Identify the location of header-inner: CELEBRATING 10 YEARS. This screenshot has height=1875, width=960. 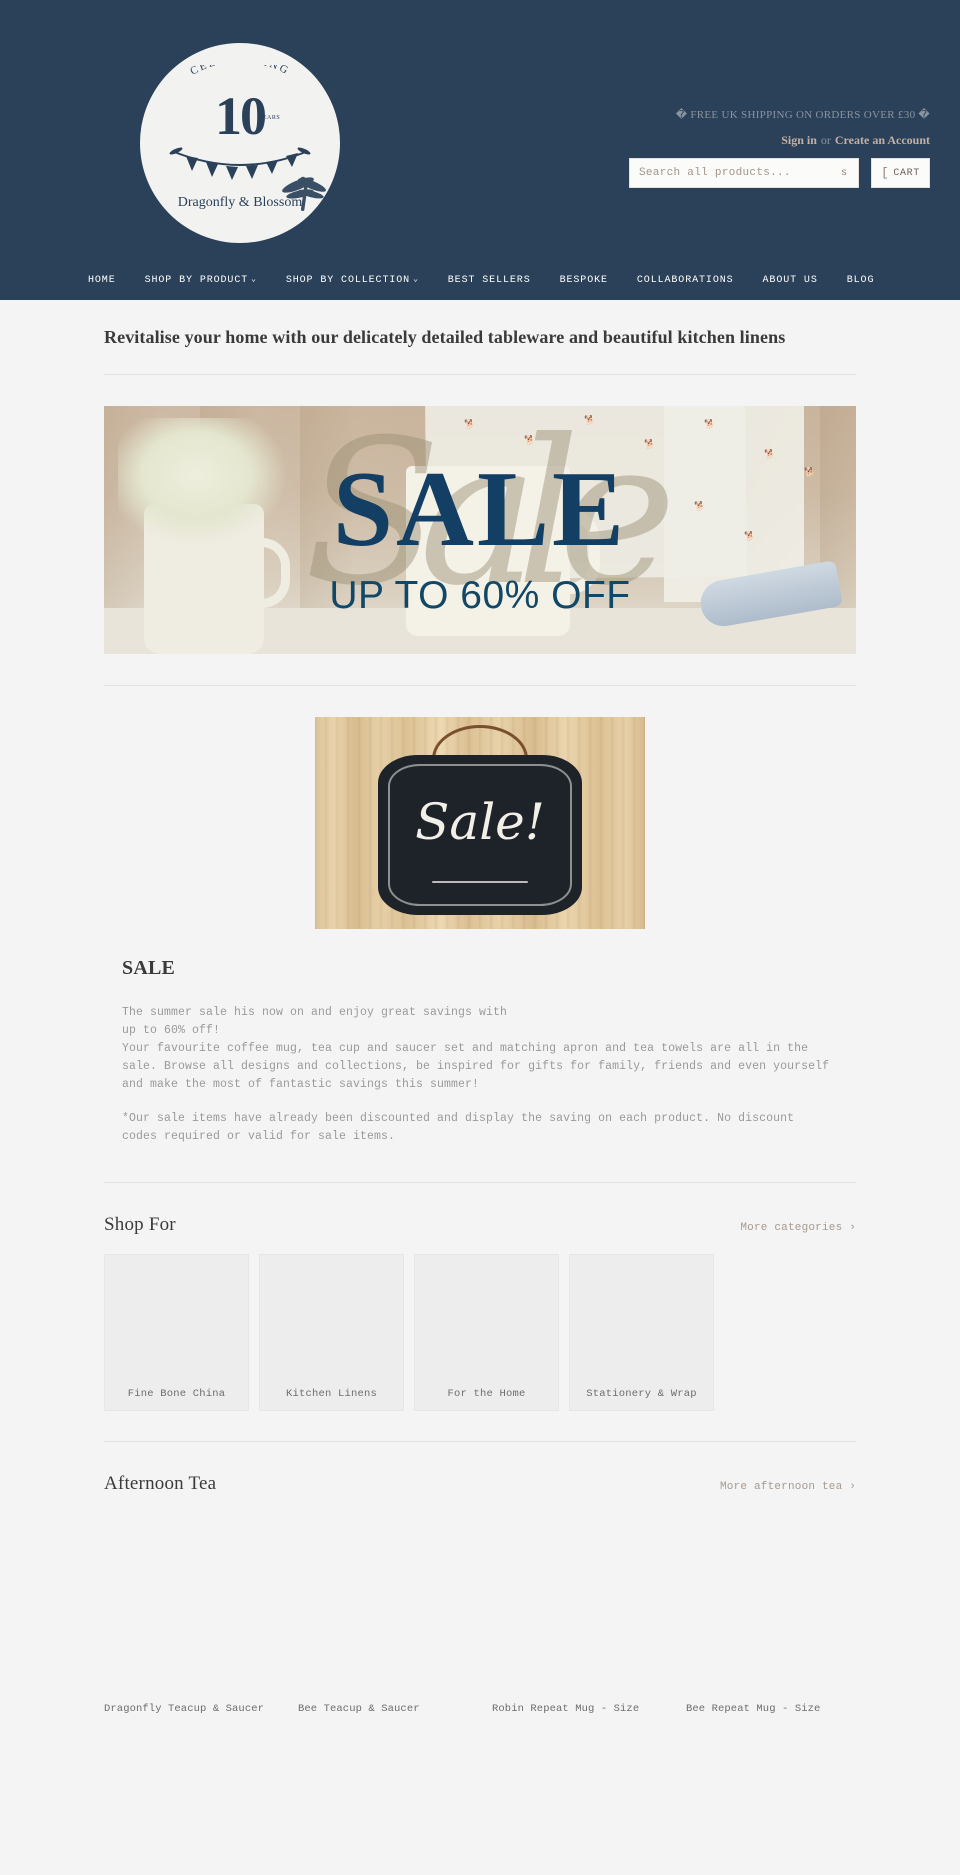
(480, 130).